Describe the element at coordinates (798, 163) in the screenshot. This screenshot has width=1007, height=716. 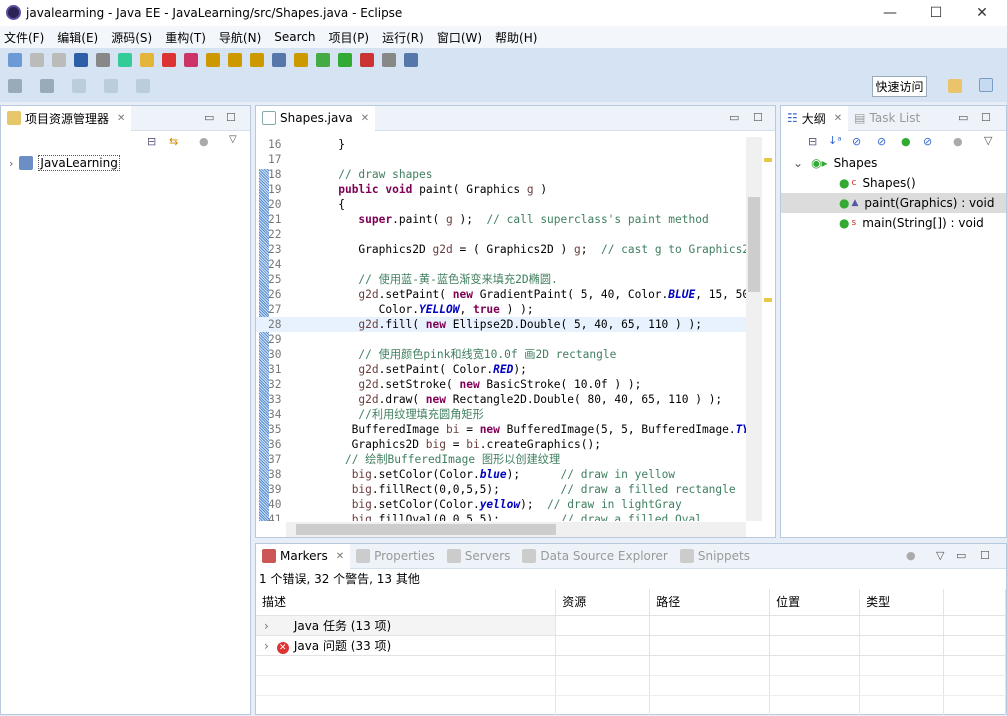
I see `collapse-chevron-icon: ⌄` at that location.